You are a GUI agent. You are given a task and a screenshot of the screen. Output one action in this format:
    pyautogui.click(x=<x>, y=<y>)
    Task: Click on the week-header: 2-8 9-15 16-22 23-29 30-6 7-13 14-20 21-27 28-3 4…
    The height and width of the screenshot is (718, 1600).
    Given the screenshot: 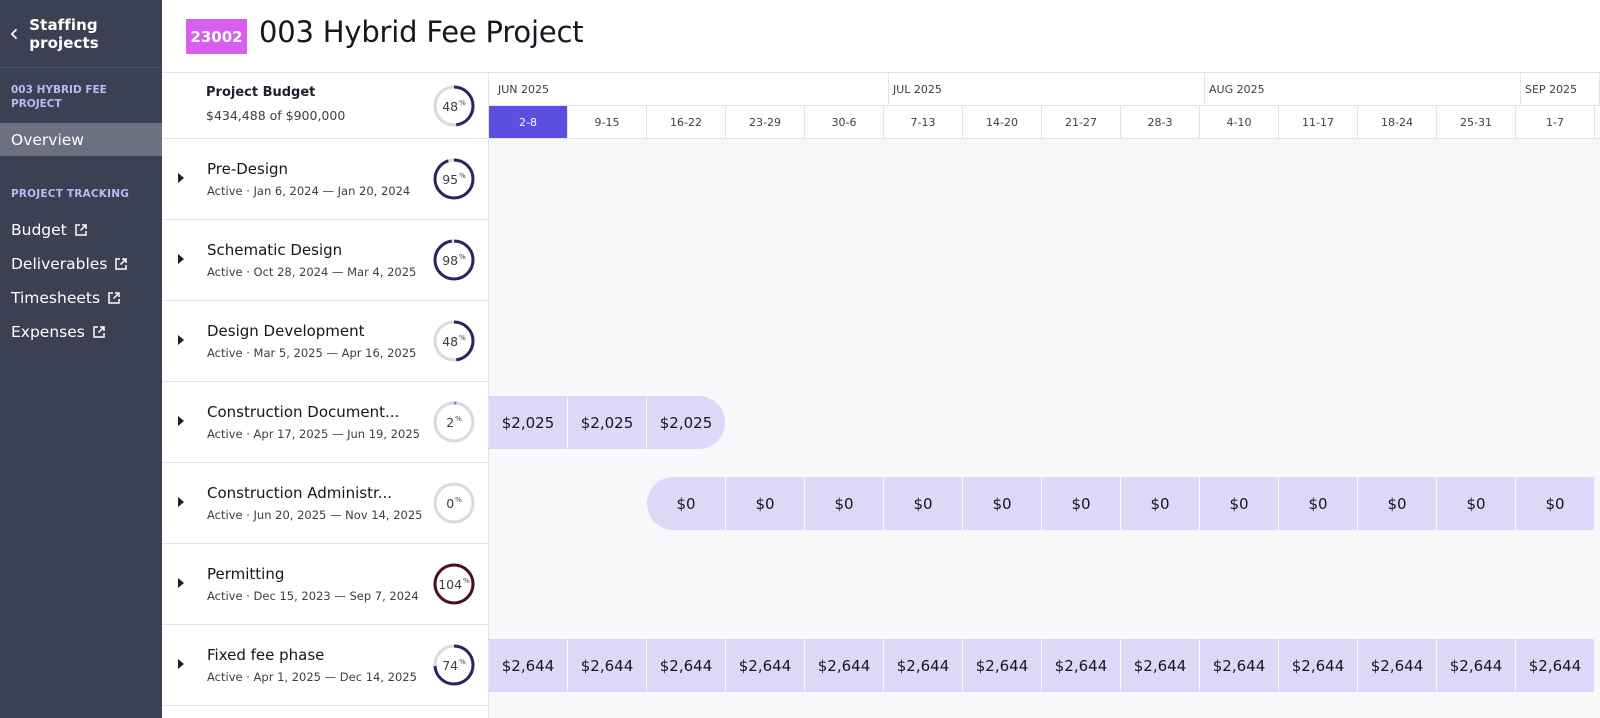 What is the action you would take?
    pyautogui.click(x=1044, y=122)
    